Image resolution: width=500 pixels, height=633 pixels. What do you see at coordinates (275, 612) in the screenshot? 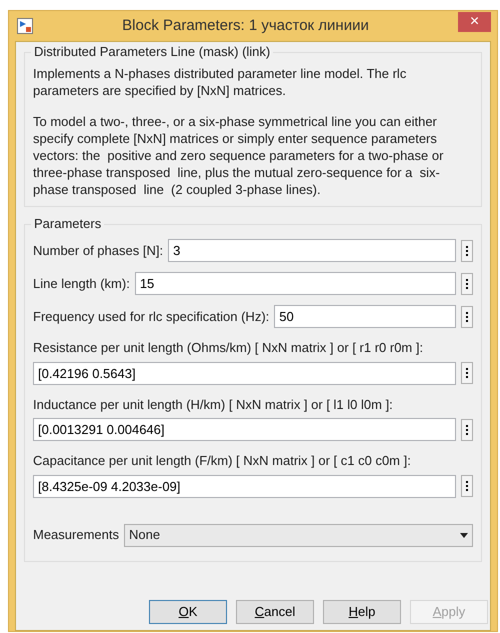
I see `dialog-button: Cancel` at bounding box center [275, 612].